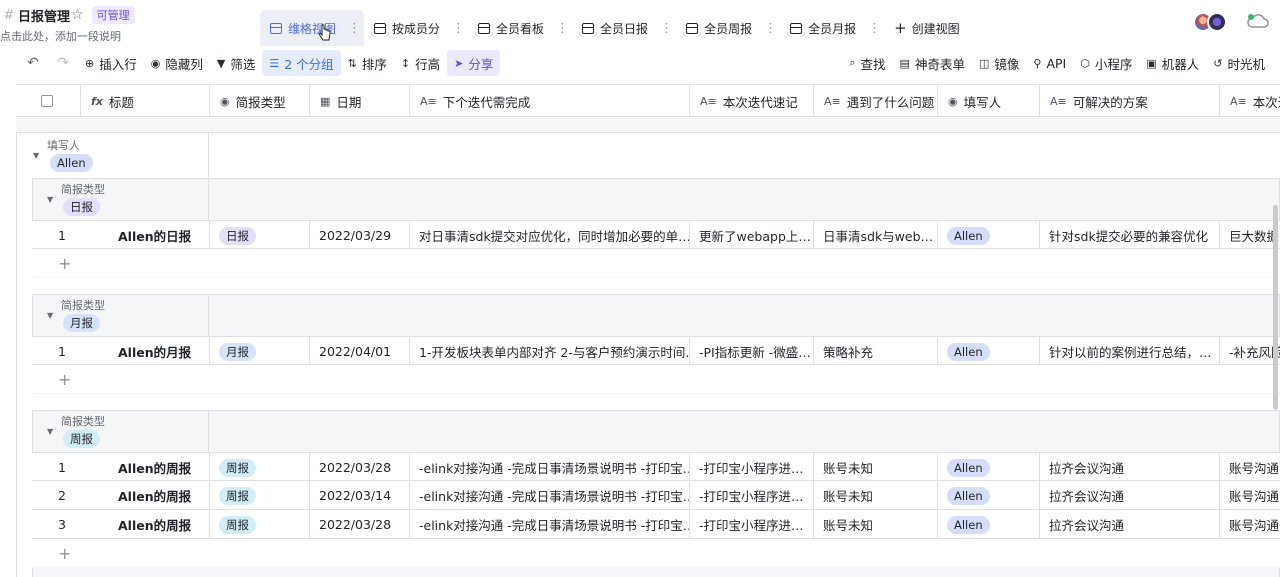  I want to click on view-tab-by-member: 按成员分 ⋮, so click(416, 28).